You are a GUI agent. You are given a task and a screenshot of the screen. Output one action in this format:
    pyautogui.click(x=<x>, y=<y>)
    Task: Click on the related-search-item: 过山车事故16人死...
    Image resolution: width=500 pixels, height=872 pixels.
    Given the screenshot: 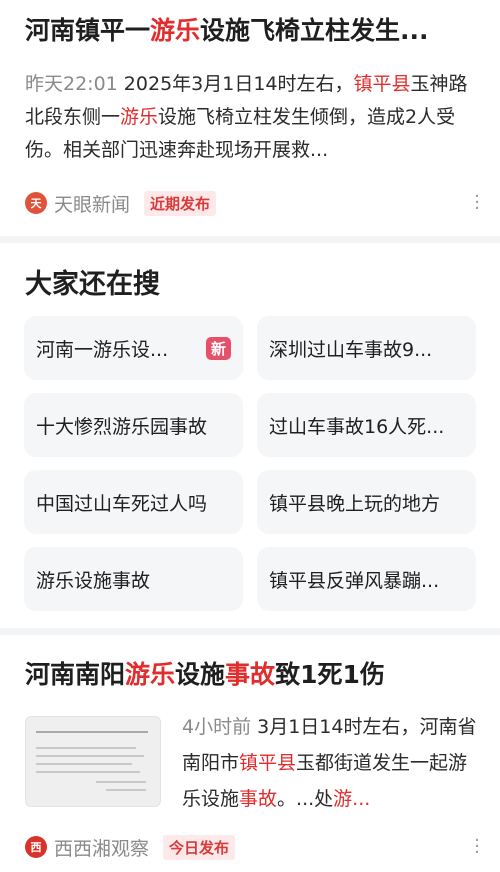 What is the action you would take?
    pyautogui.click(x=366, y=425)
    